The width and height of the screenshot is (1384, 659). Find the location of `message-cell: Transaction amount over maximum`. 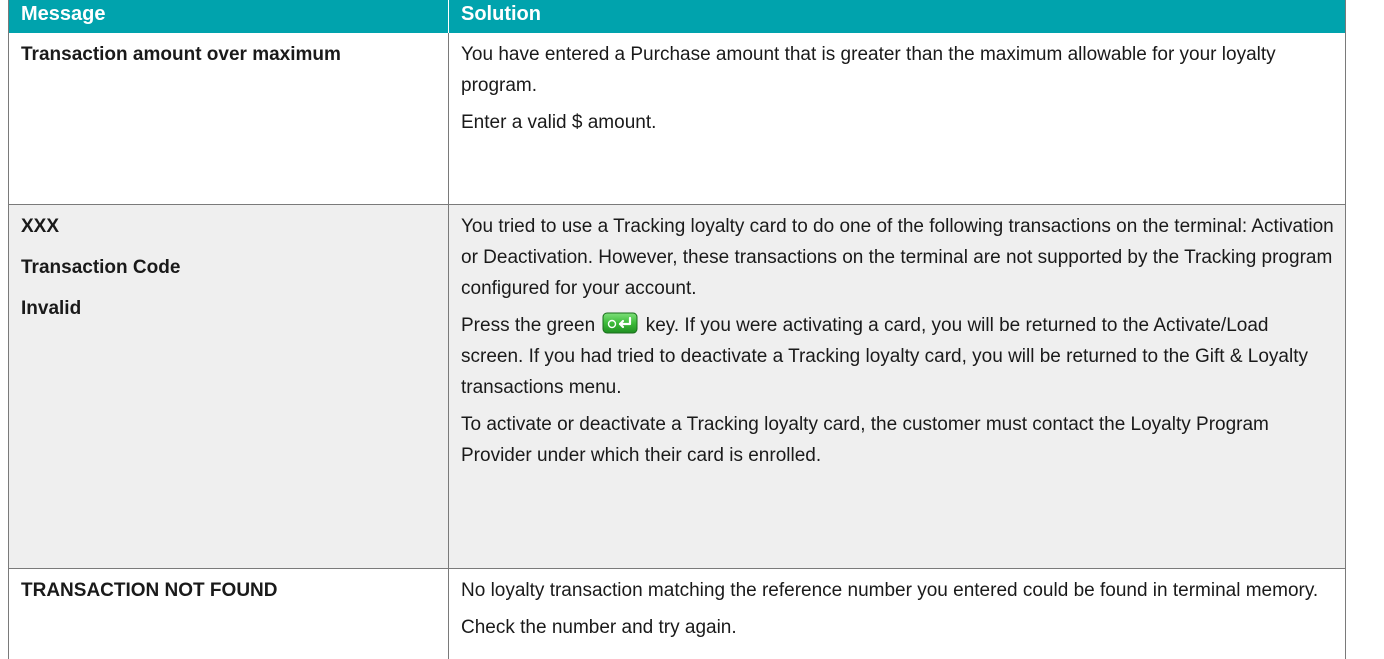

message-cell: Transaction amount over maximum is located at coordinates (229, 118).